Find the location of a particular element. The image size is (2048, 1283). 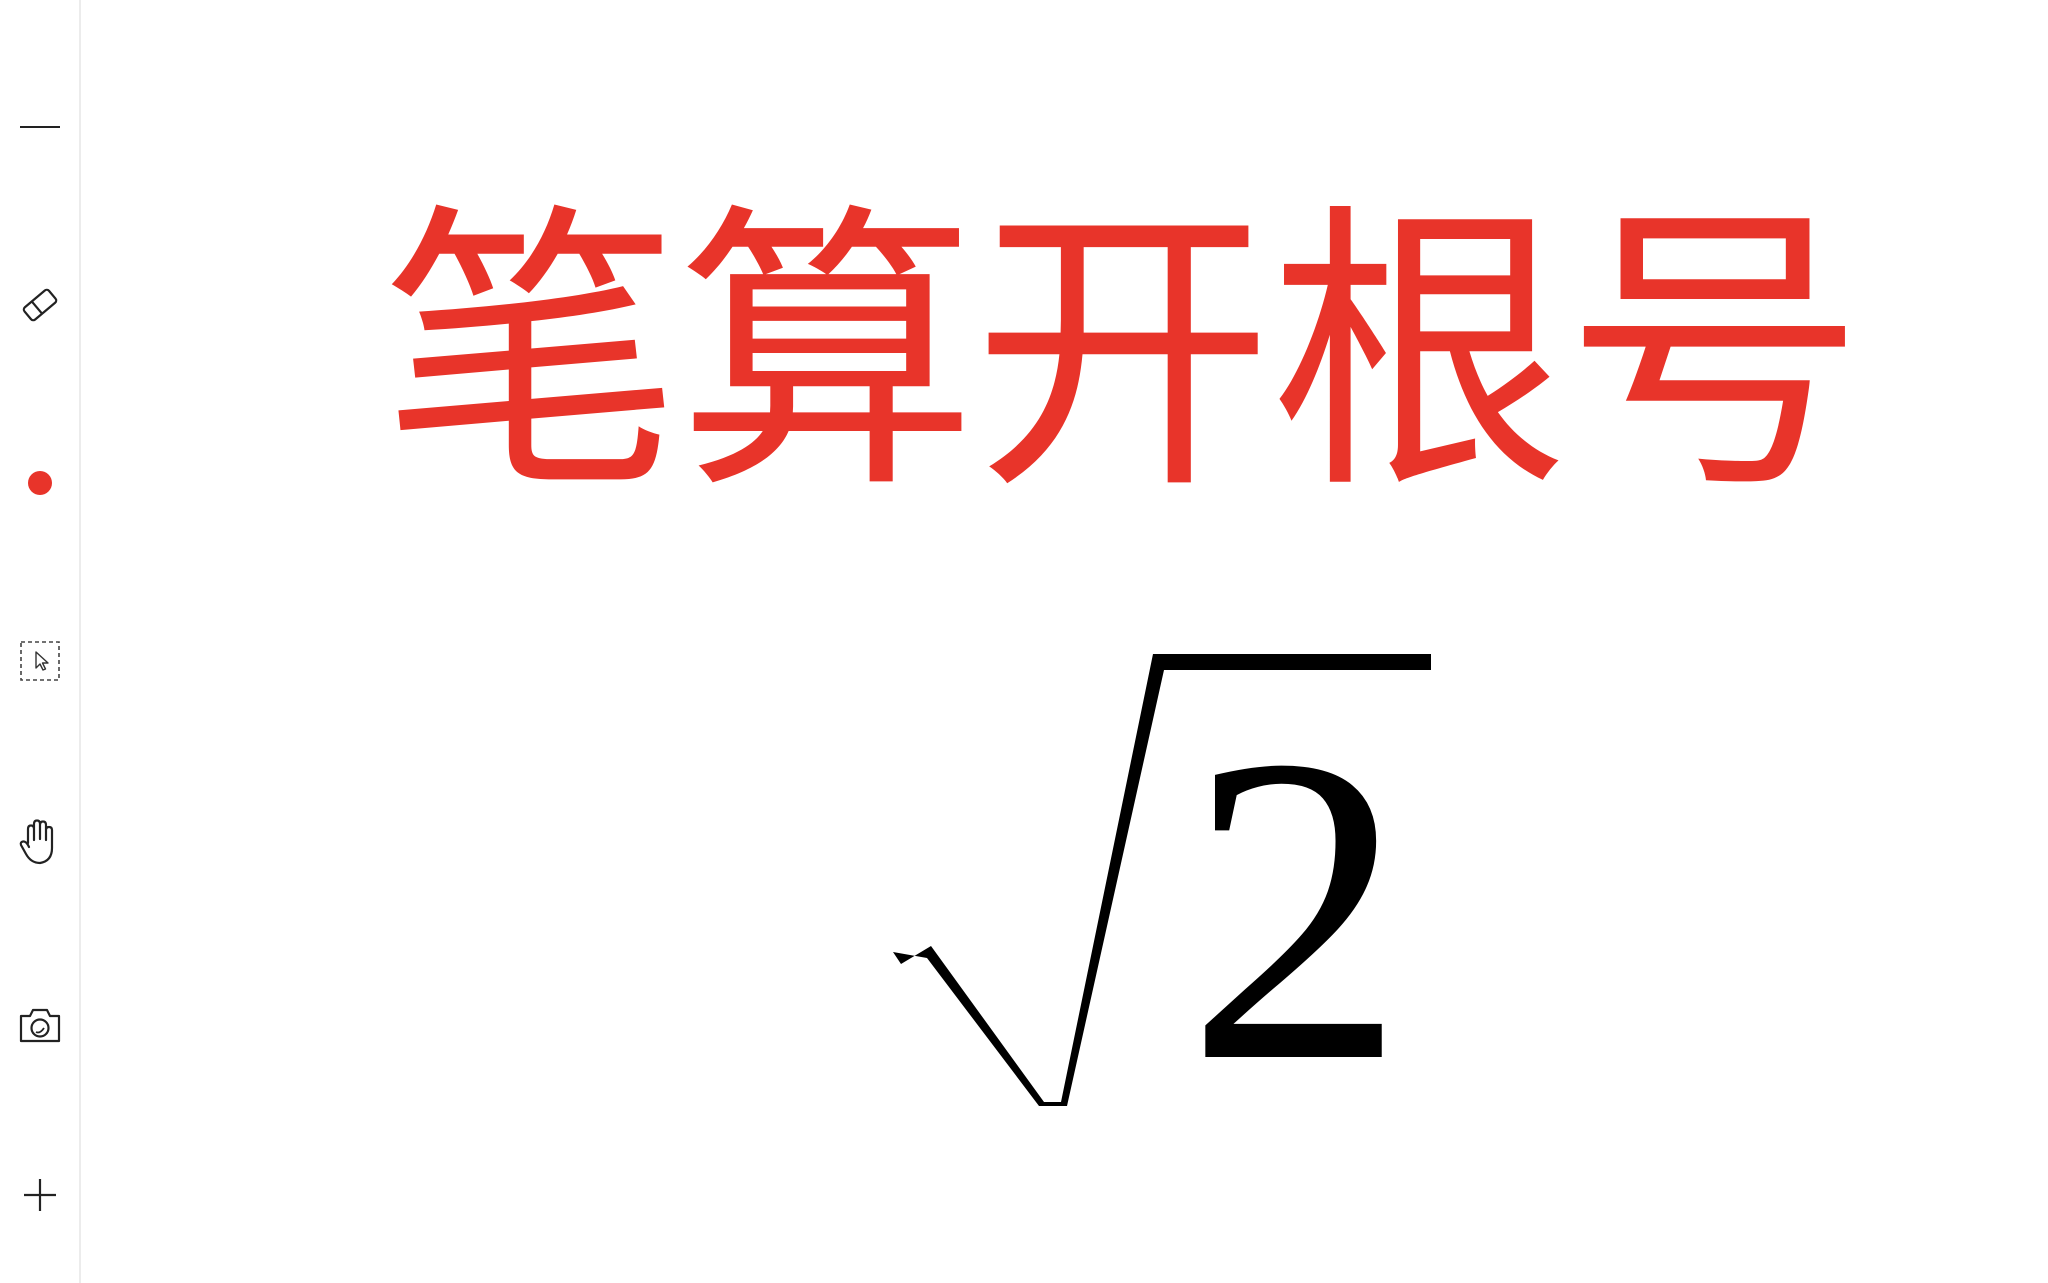

radicand-value: 2 is located at coordinates (1296, 909).